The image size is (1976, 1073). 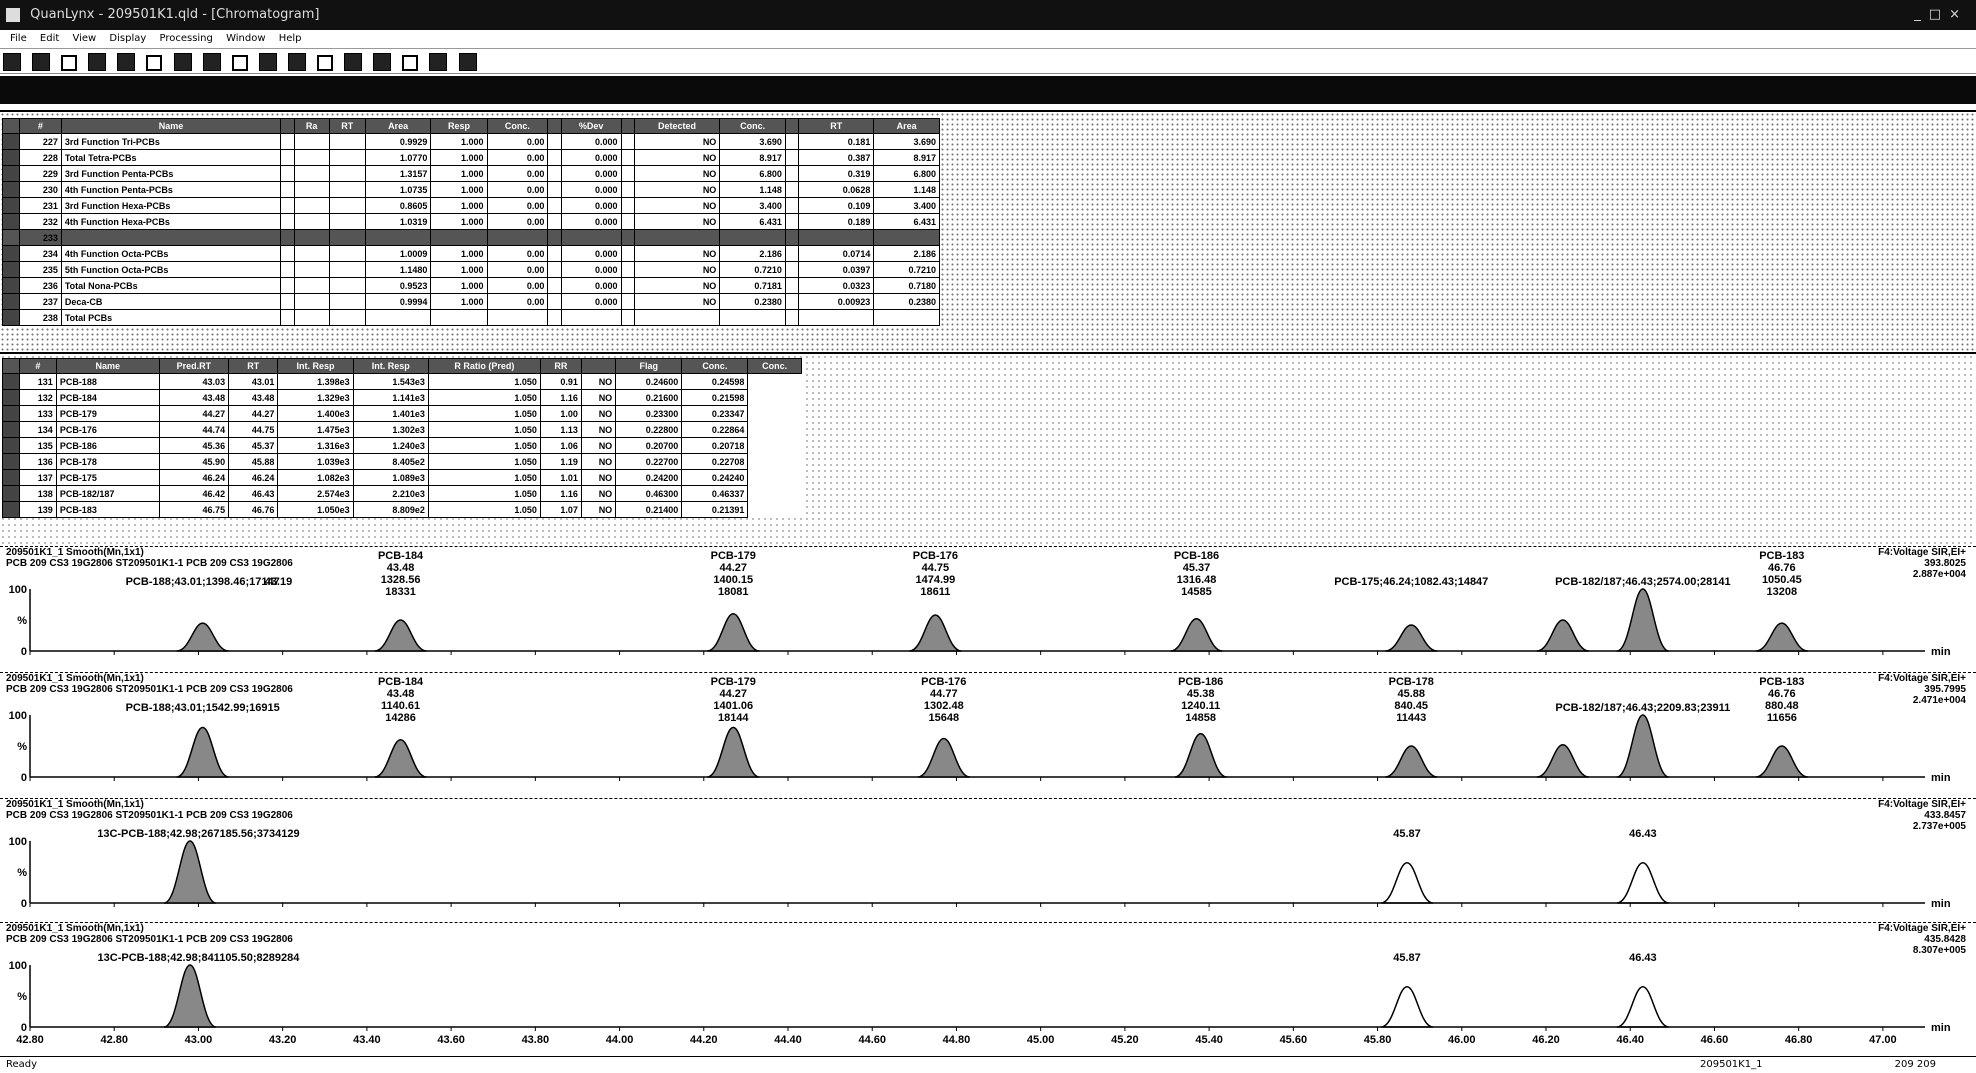 What do you see at coordinates (353, 62) in the screenshot?
I see `table-icon` at bounding box center [353, 62].